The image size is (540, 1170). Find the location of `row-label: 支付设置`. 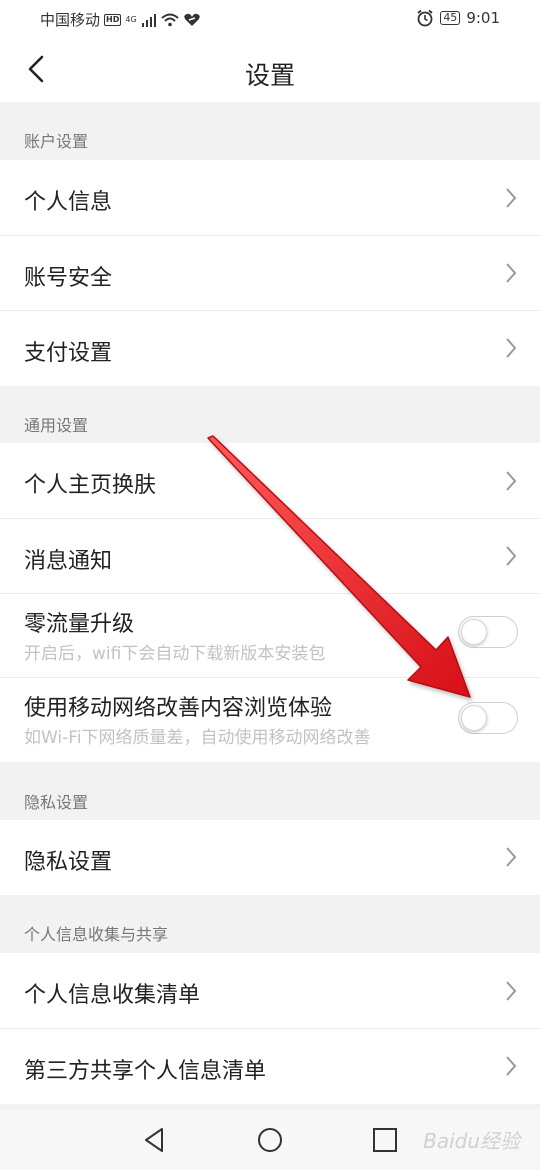

row-label: 支付设置 is located at coordinates (68, 353).